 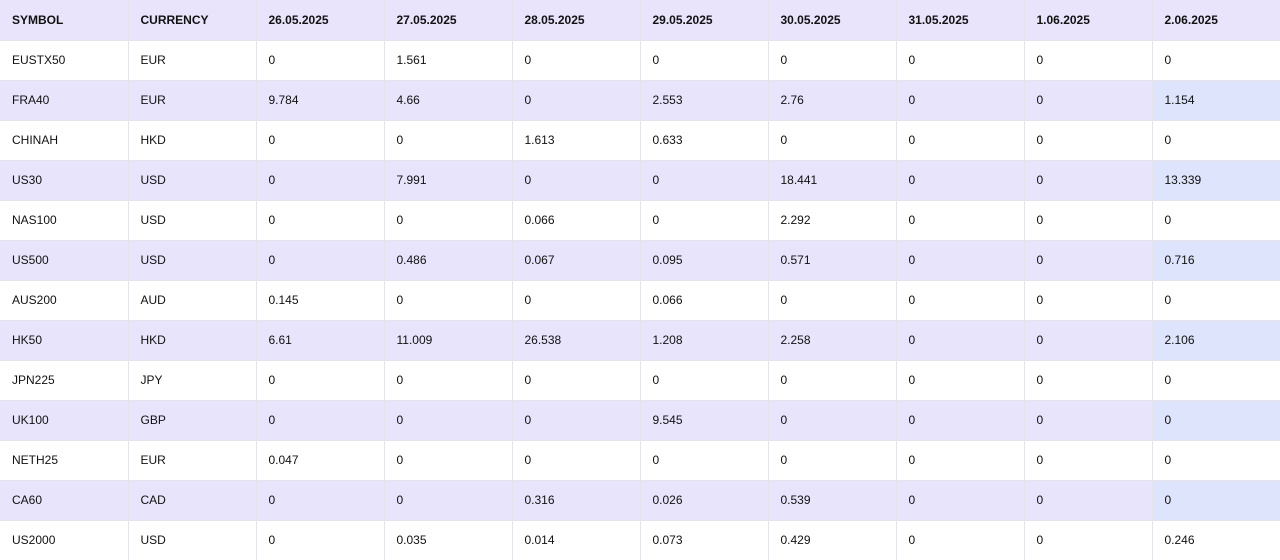 What do you see at coordinates (320, 340) in the screenshot?
I see `cell-value: 6.61` at bounding box center [320, 340].